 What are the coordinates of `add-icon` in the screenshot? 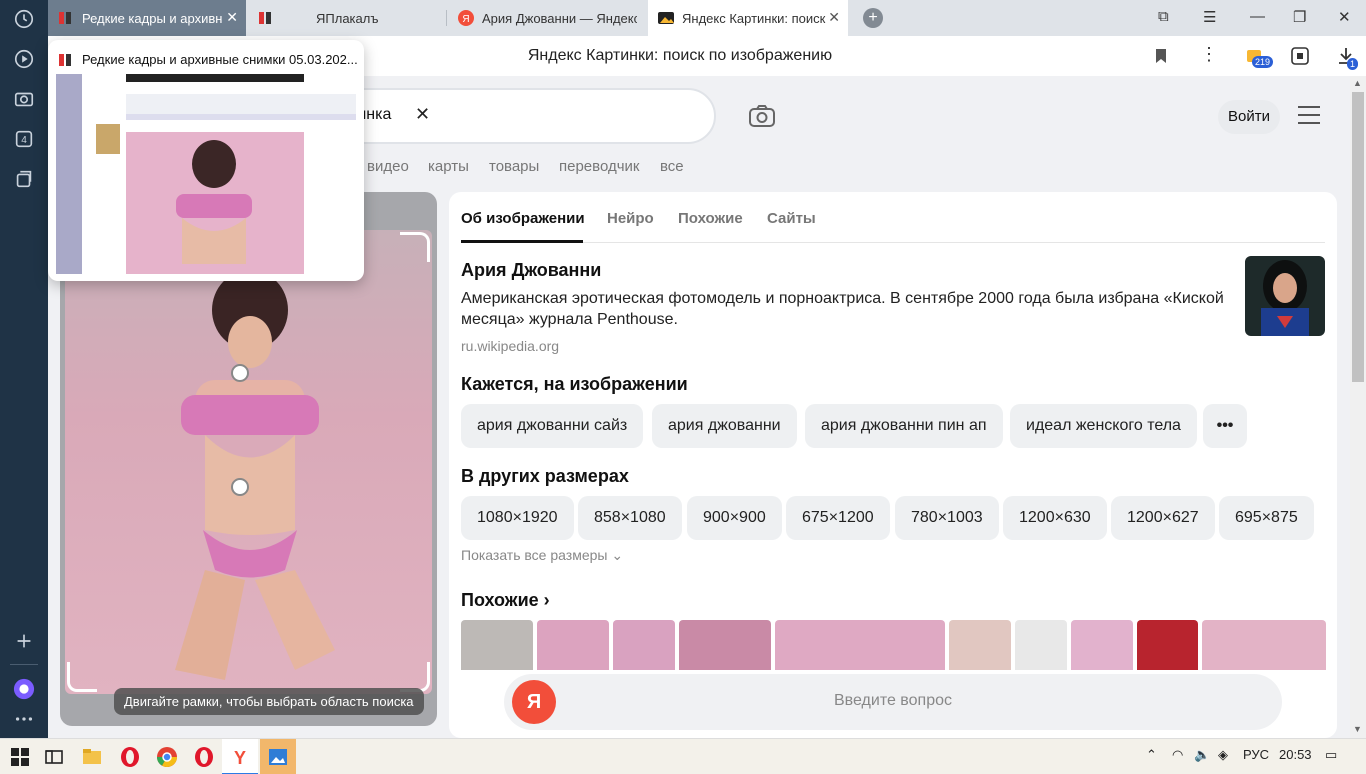 It's located at (24, 642).